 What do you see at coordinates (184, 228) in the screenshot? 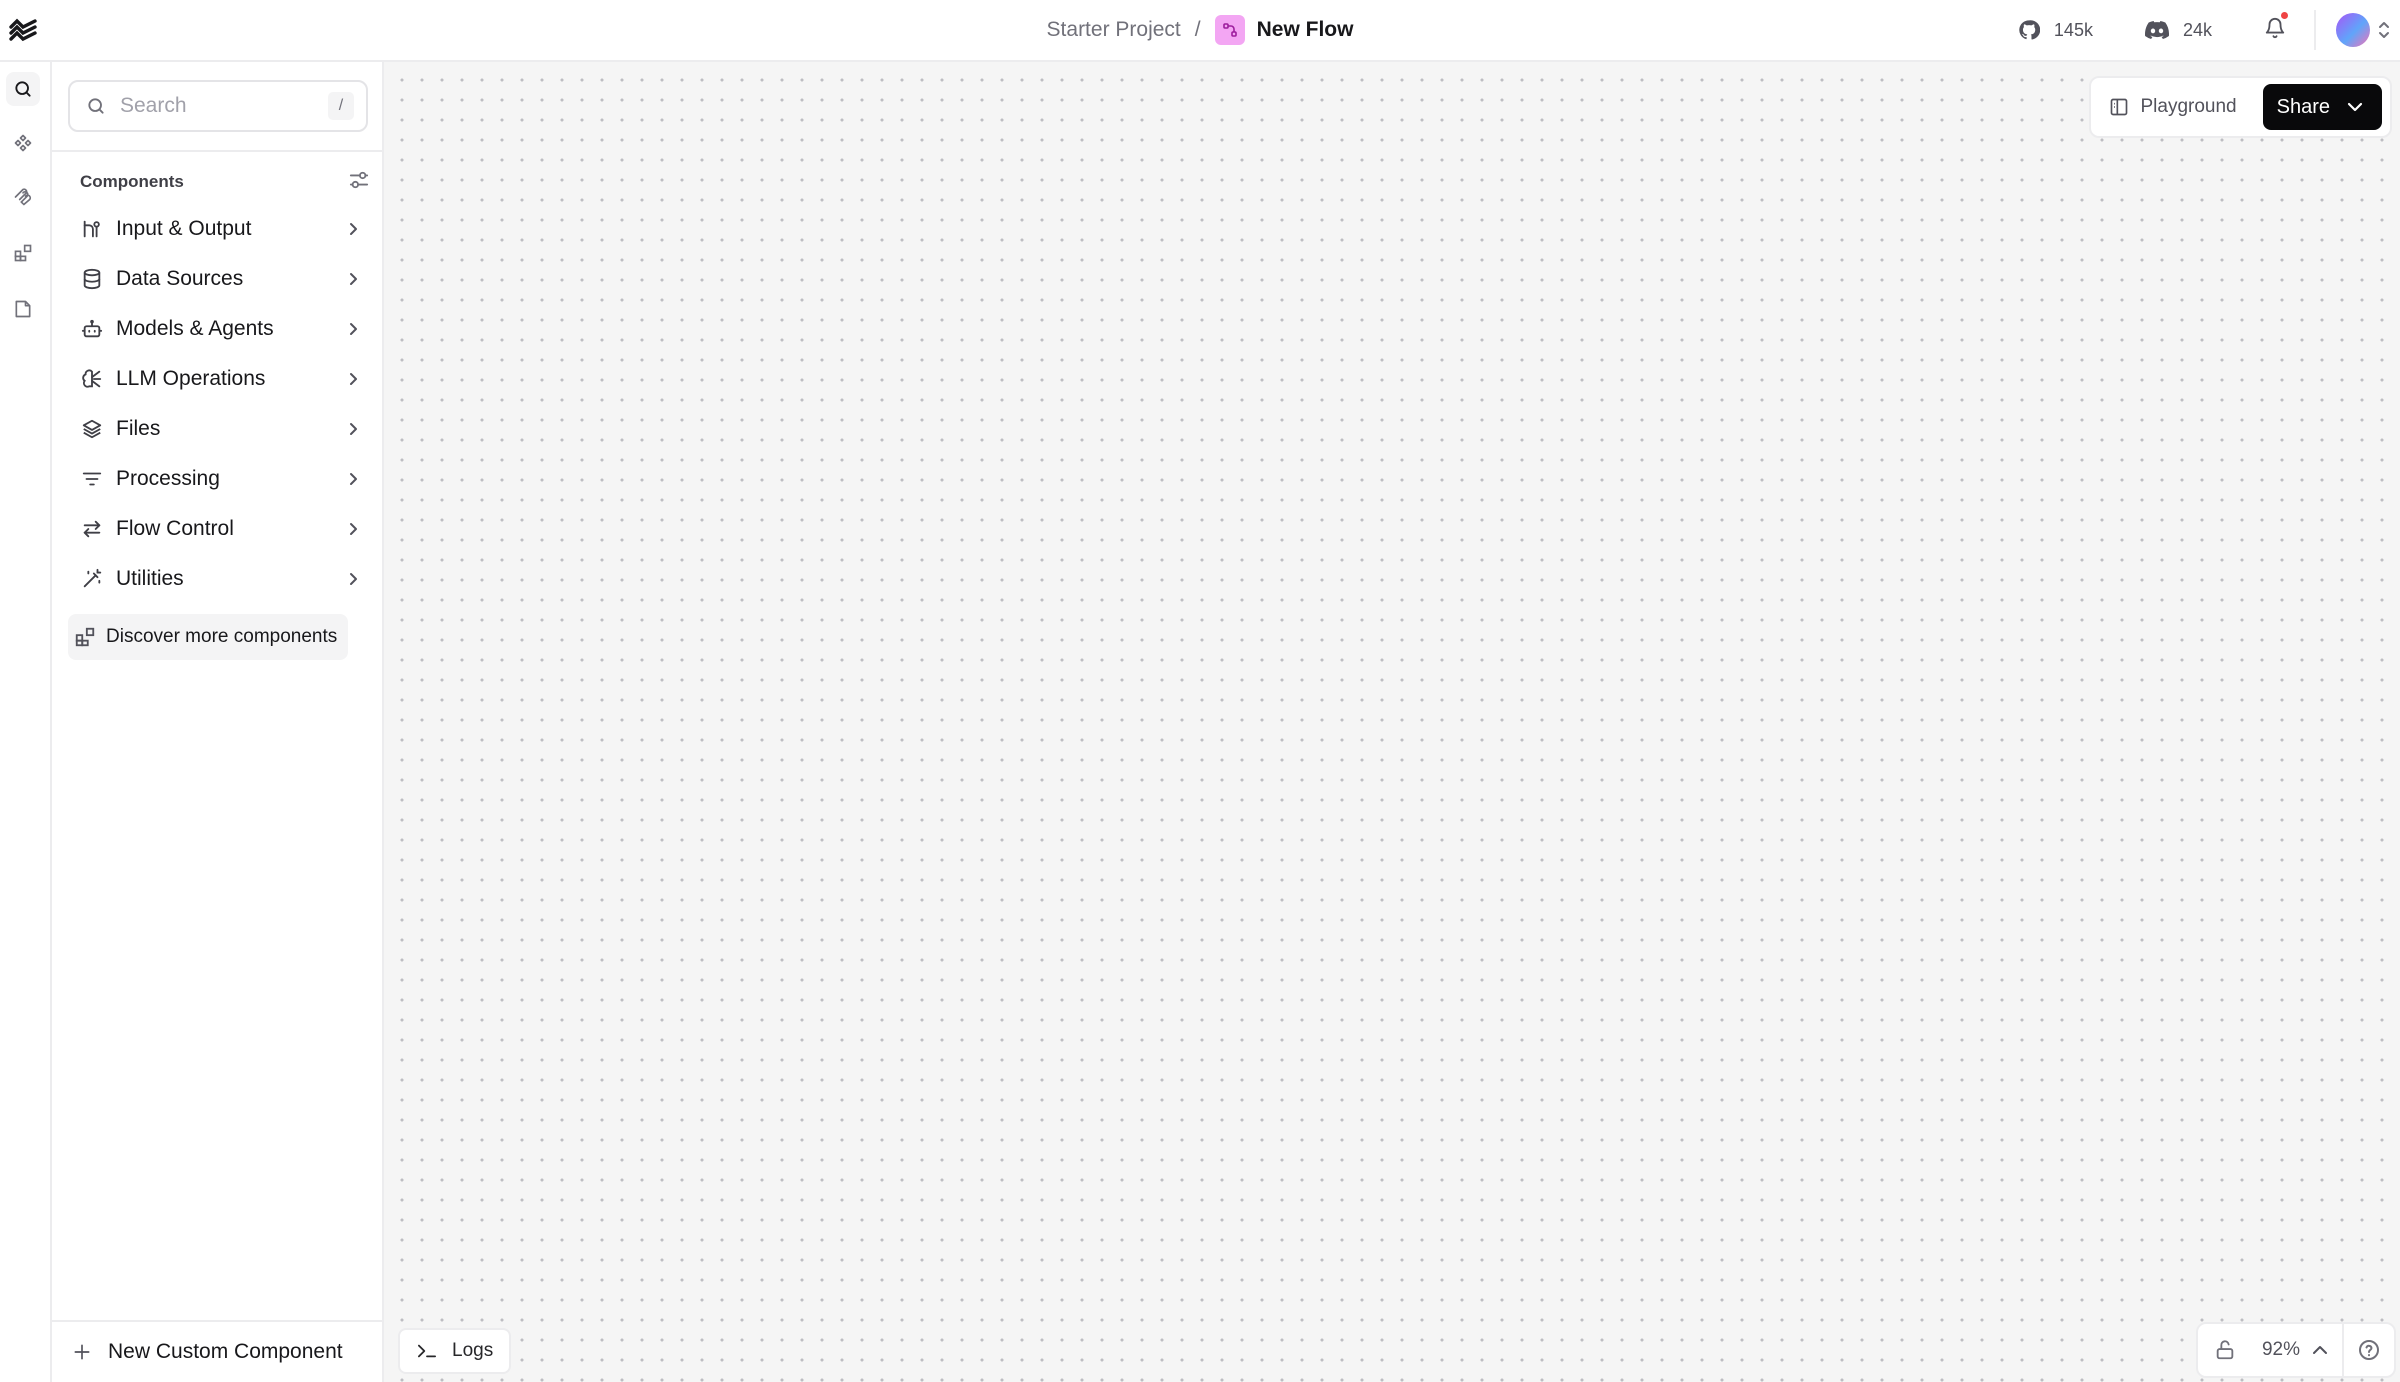
I see `category-label: Input & Output` at bounding box center [184, 228].